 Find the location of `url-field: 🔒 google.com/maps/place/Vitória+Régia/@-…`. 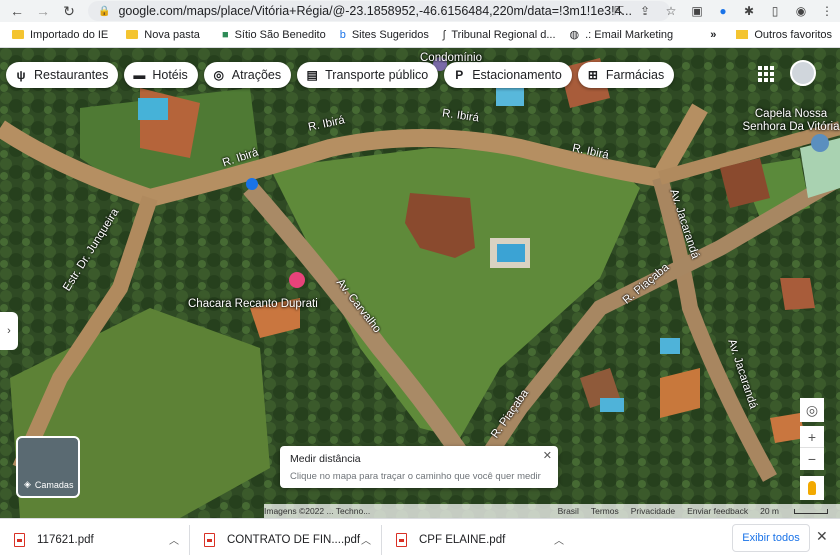

url-field: 🔒 google.com/maps/place/Vitória+Régia/@-… is located at coordinates (379, 11).